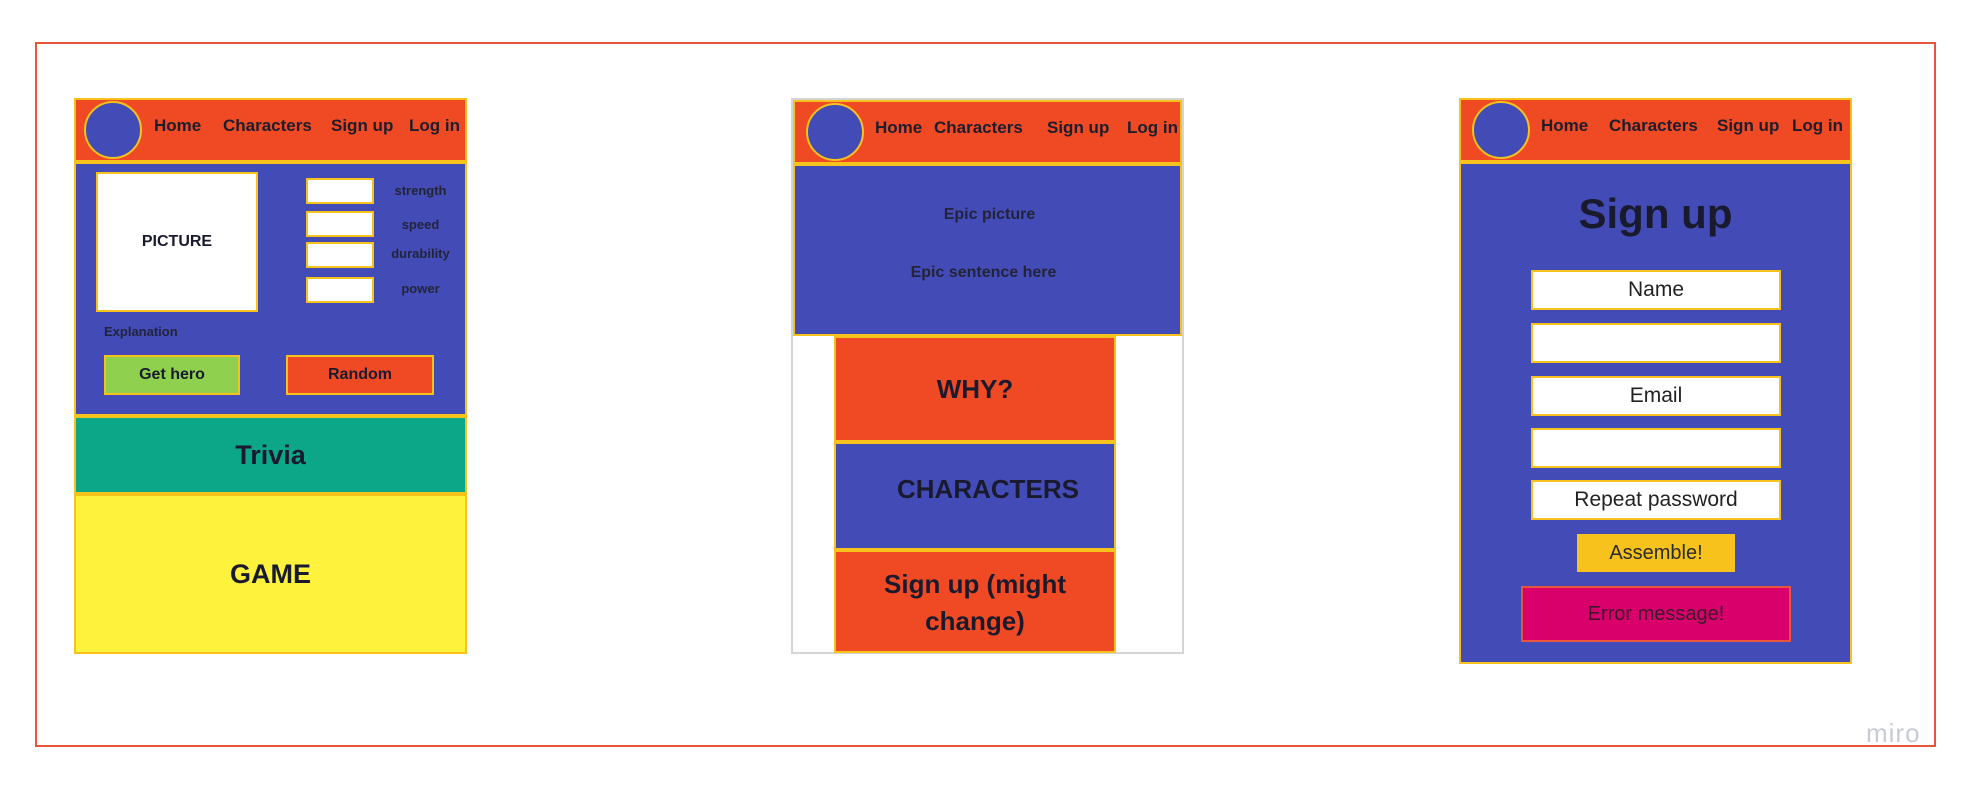 This screenshot has width=1973, height=791. What do you see at coordinates (177, 242) in the screenshot?
I see `hero-picture: PICTURE` at bounding box center [177, 242].